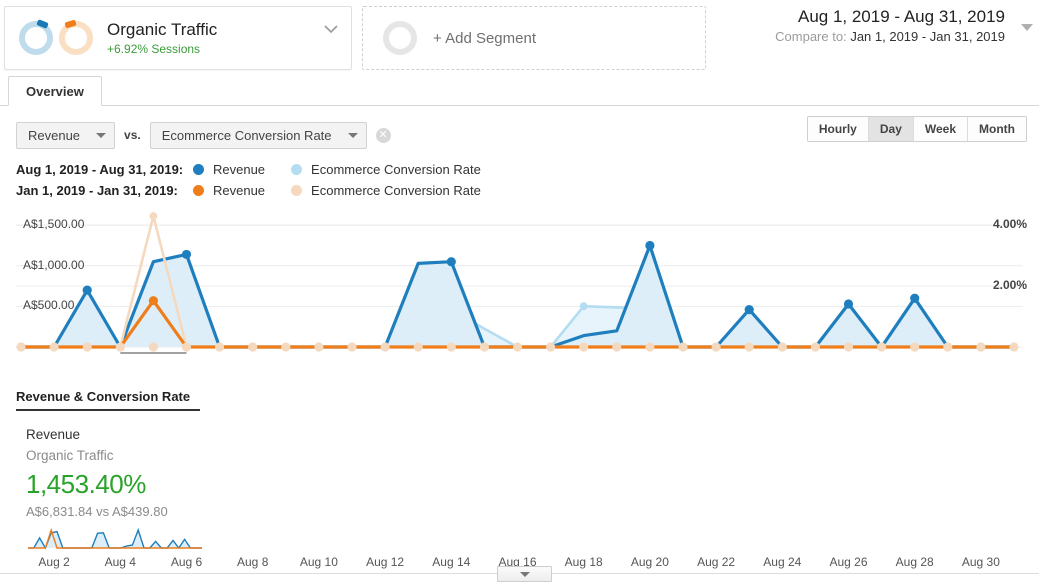 This screenshot has width=1039, height=582. What do you see at coordinates (239, 190) in the screenshot?
I see `legend-label-revenue-compare: Revenue` at bounding box center [239, 190].